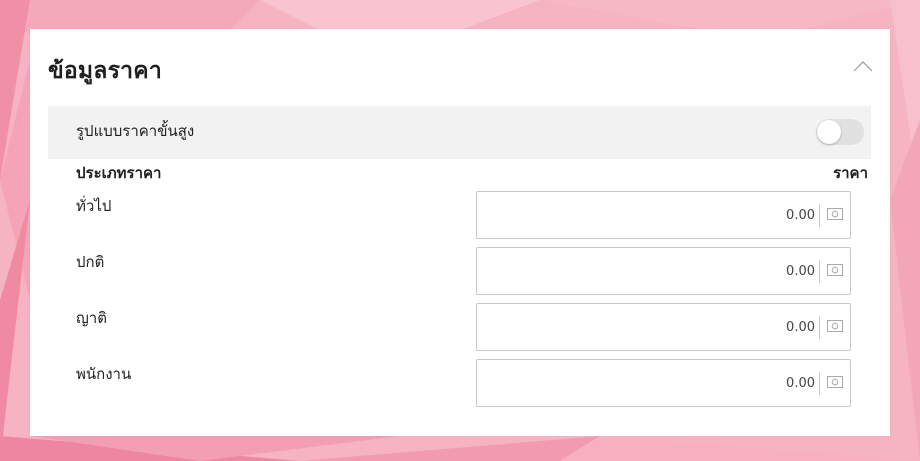 The width and height of the screenshot is (920, 461). I want to click on advanced-pricing-row: รูปแบบราคาขั้นสูง, so click(459, 132).